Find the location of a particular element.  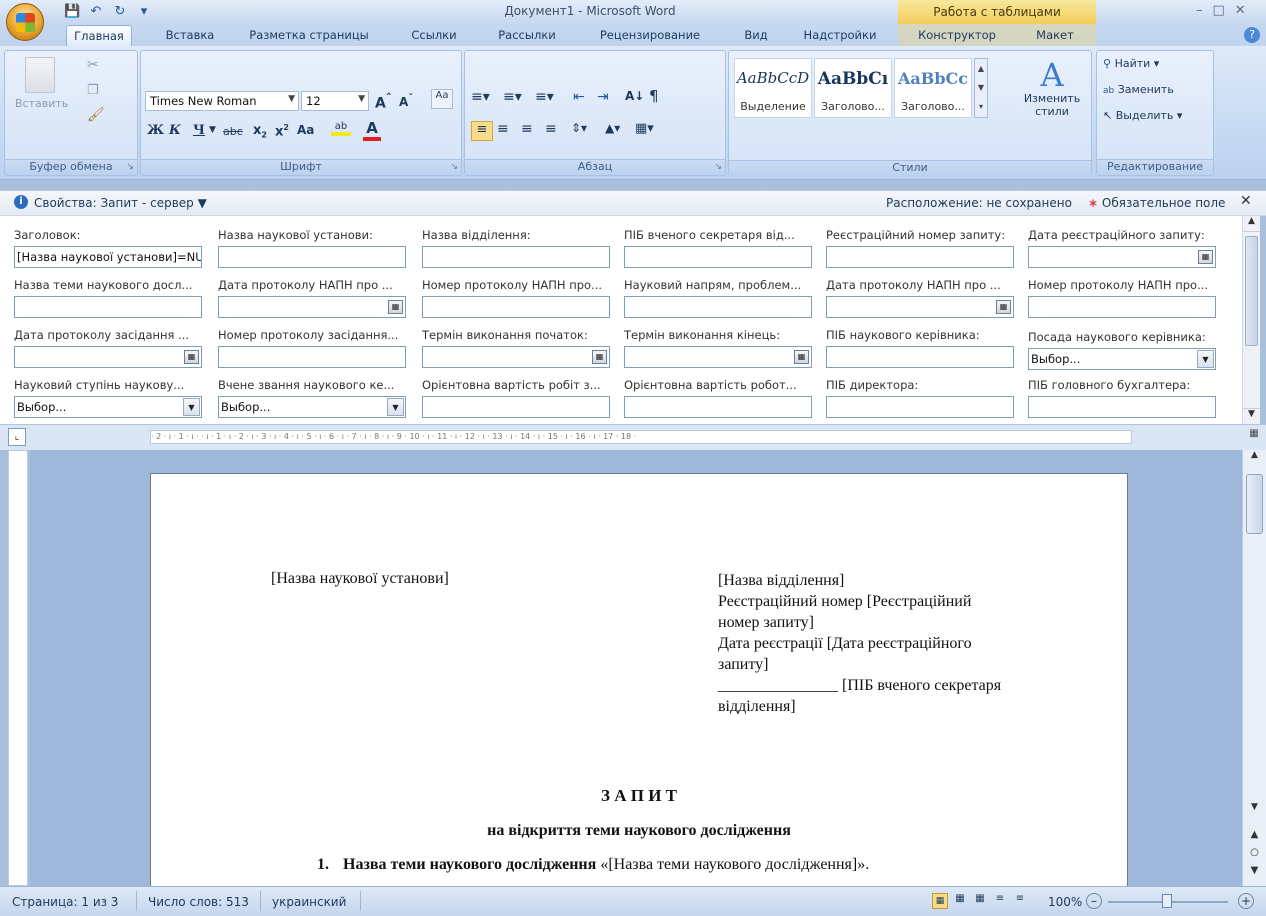

tab-references: Ссылки is located at coordinates (434, 37).